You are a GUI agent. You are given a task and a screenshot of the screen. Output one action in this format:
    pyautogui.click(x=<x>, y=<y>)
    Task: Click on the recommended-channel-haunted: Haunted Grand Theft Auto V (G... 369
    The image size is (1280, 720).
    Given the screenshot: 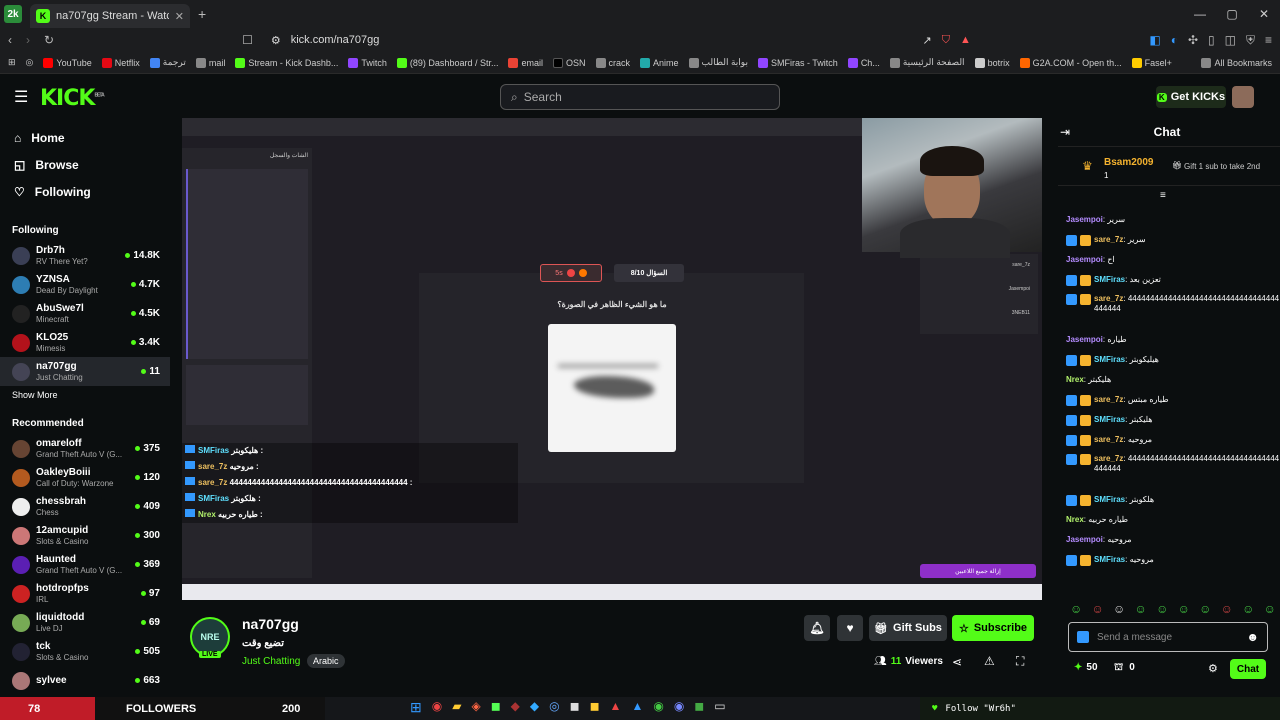 What is the action you would take?
    pyautogui.click(x=85, y=564)
    